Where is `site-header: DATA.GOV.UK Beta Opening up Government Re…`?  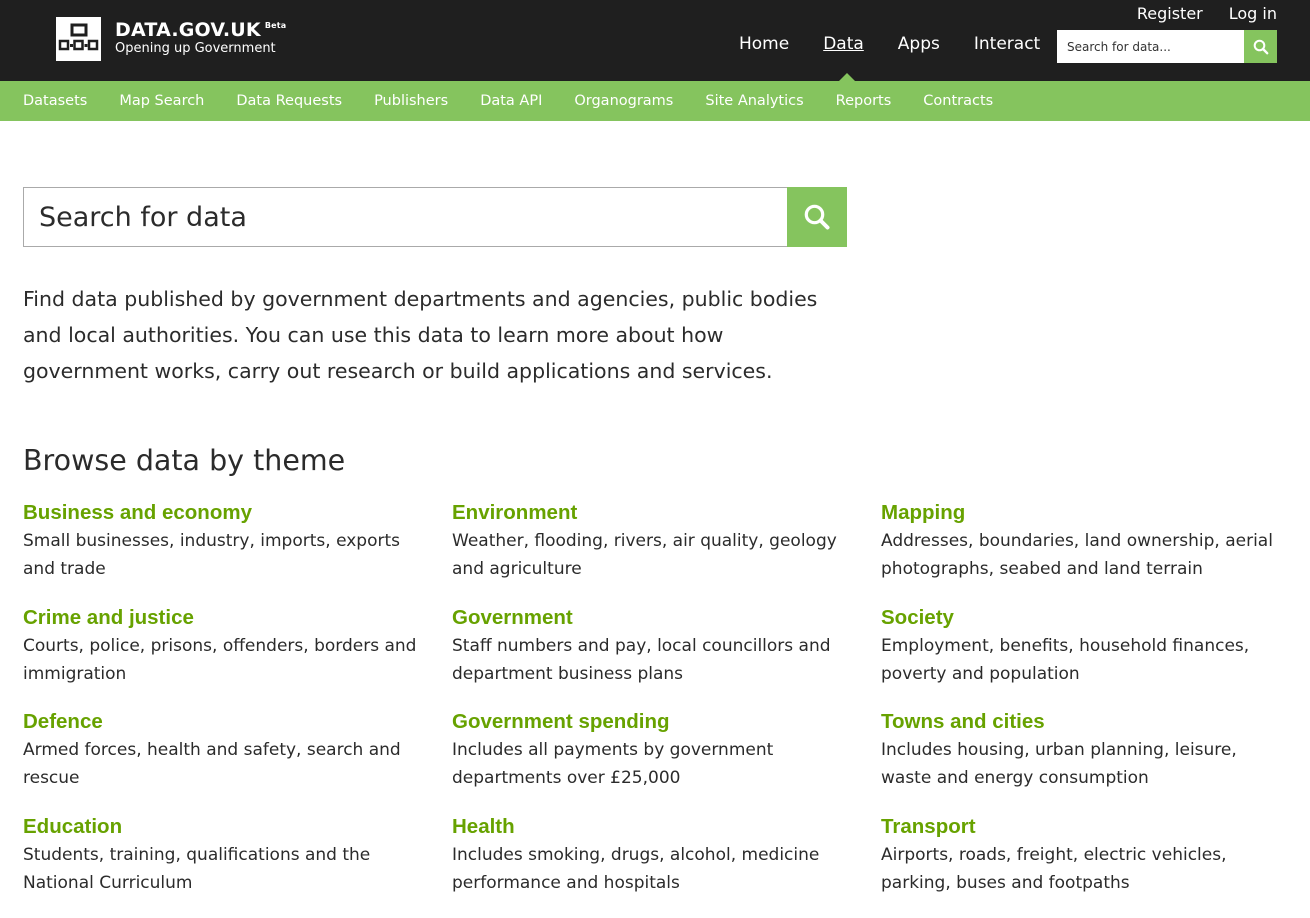
site-header: DATA.GOV.UK Beta Opening up Government Re… is located at coordinates (655, 40).